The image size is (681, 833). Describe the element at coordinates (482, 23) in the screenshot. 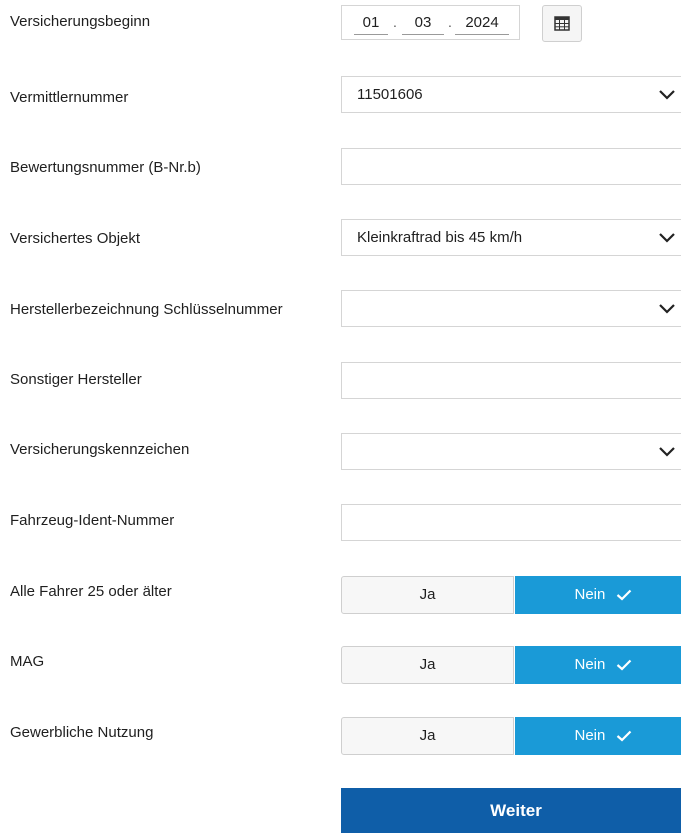

I see `date-year-field: 2024` at that location.